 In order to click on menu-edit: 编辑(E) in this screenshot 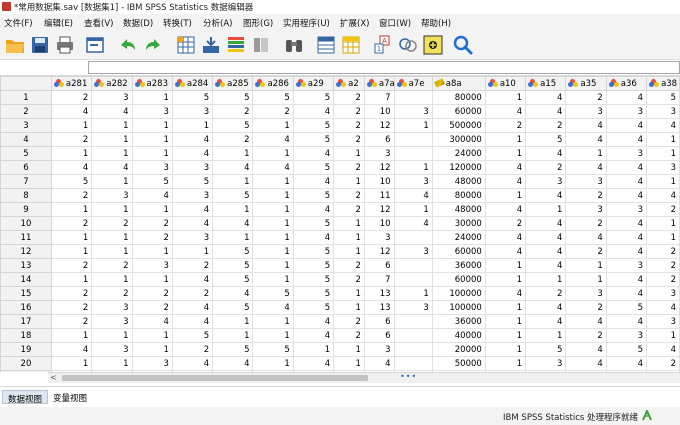, I will do `click(58, 23)`.